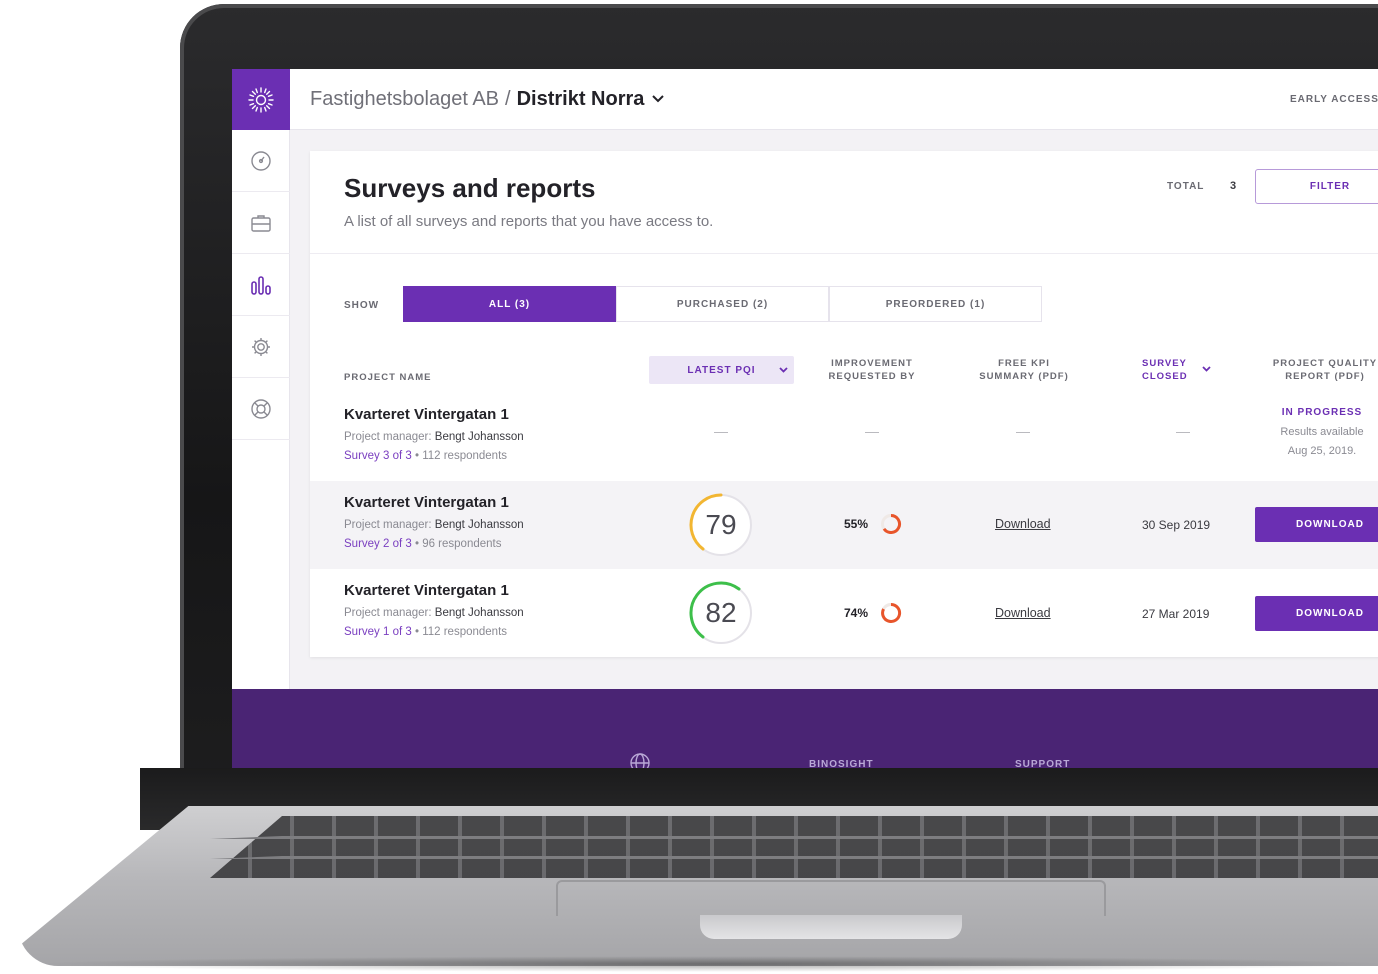  I want to click on total-count: 3, so click(1233, 186).